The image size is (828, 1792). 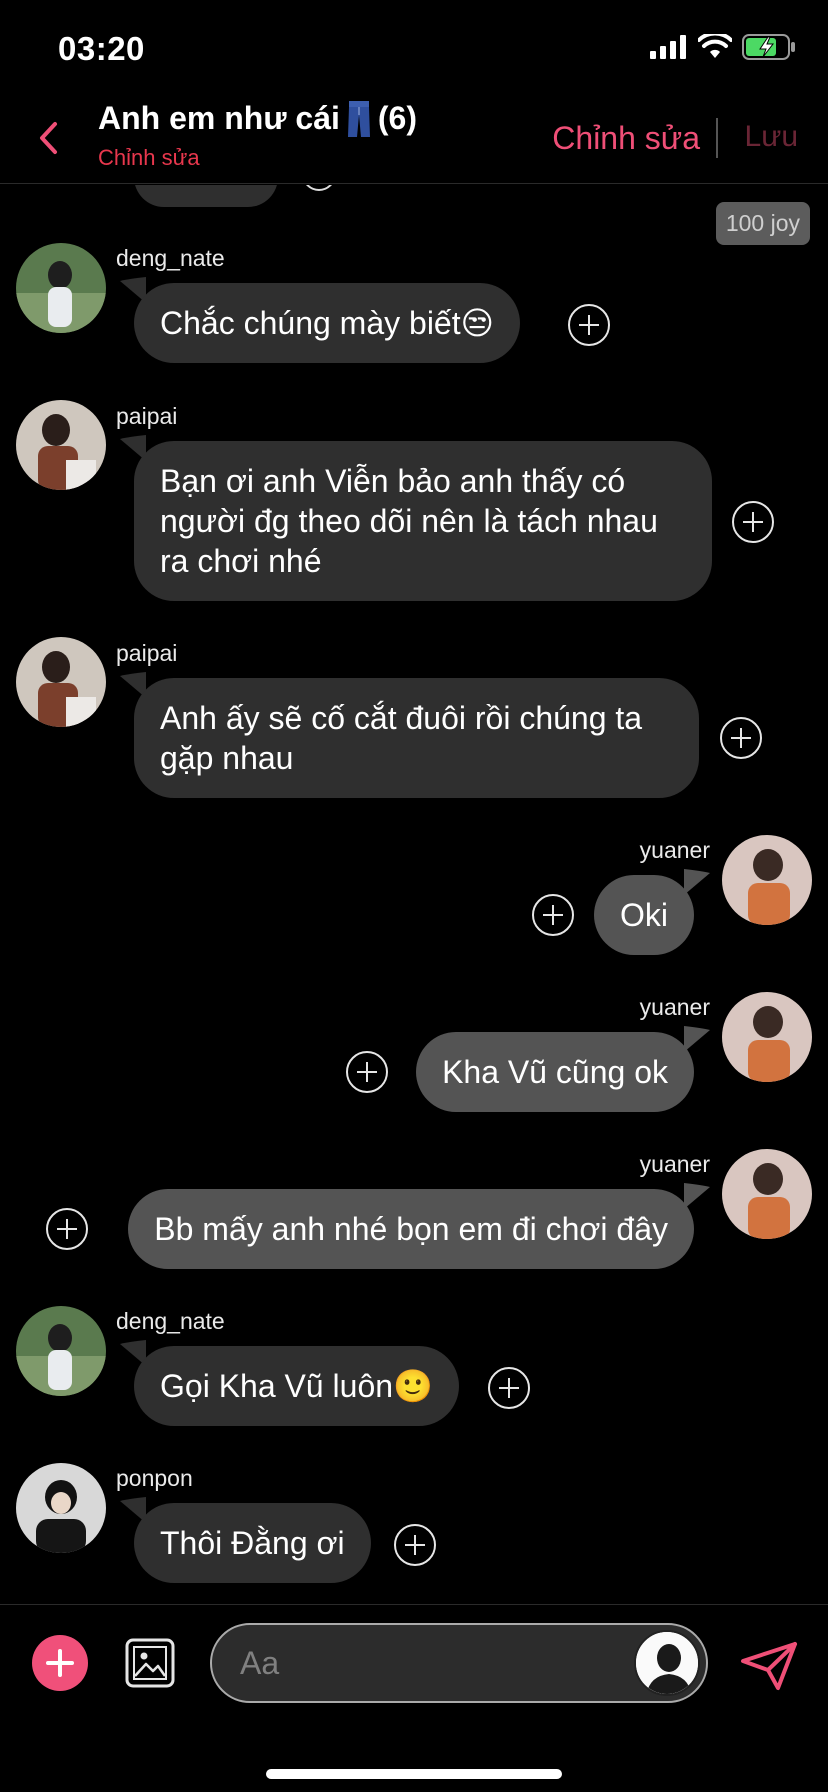 What do you see at coordinates (411, 1229) in the screenshot?
I see `message-bubble: Bb mấy anh nhé bọn em đi chơi đây` at bounding box center [411, 1229].